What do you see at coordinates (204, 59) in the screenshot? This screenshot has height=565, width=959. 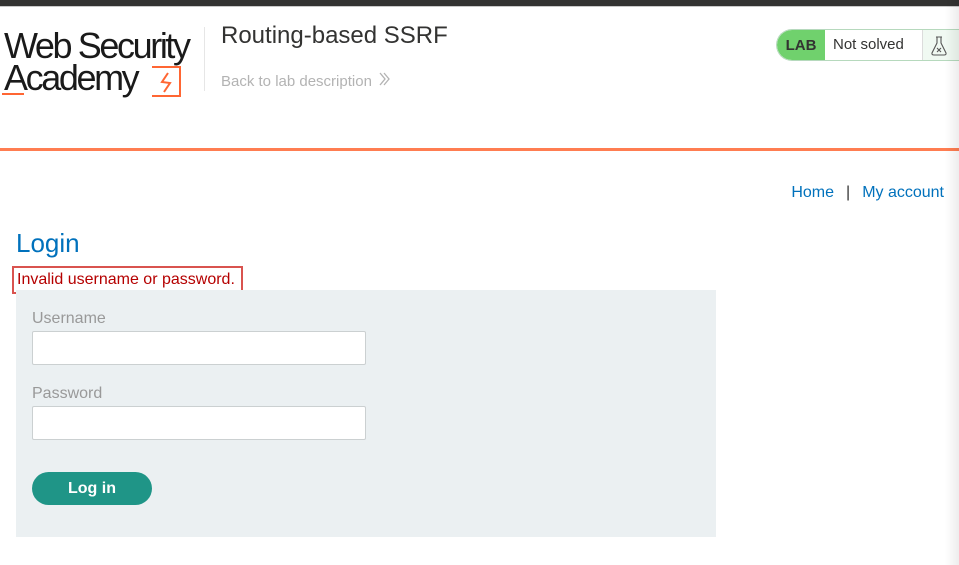 I see `header-divider` at bounding box center [204, 59].